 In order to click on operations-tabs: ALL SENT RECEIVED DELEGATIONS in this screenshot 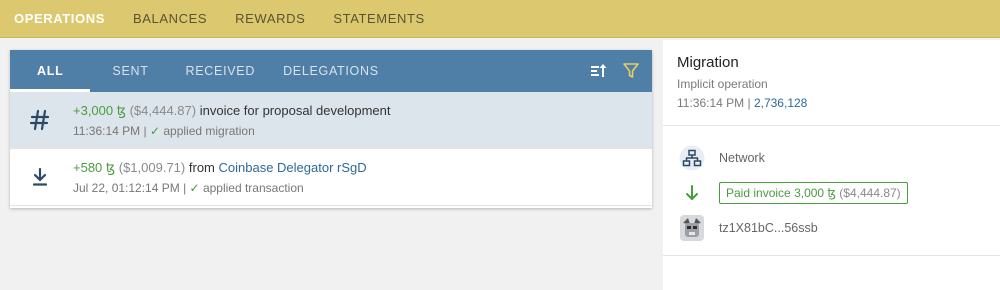, I will do `click(330, 71)`.